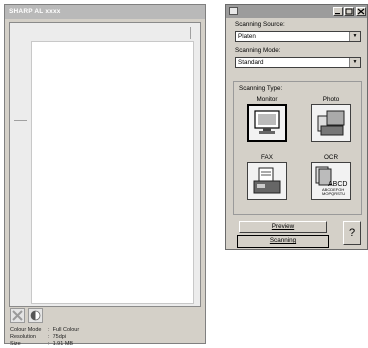 This screenshot has width=368, height=348. What do you see at coordinates (105, 12) in the screenshot?
I see `preview-window-title: SHARP AL xxxx` at bounding box center [105, 12].